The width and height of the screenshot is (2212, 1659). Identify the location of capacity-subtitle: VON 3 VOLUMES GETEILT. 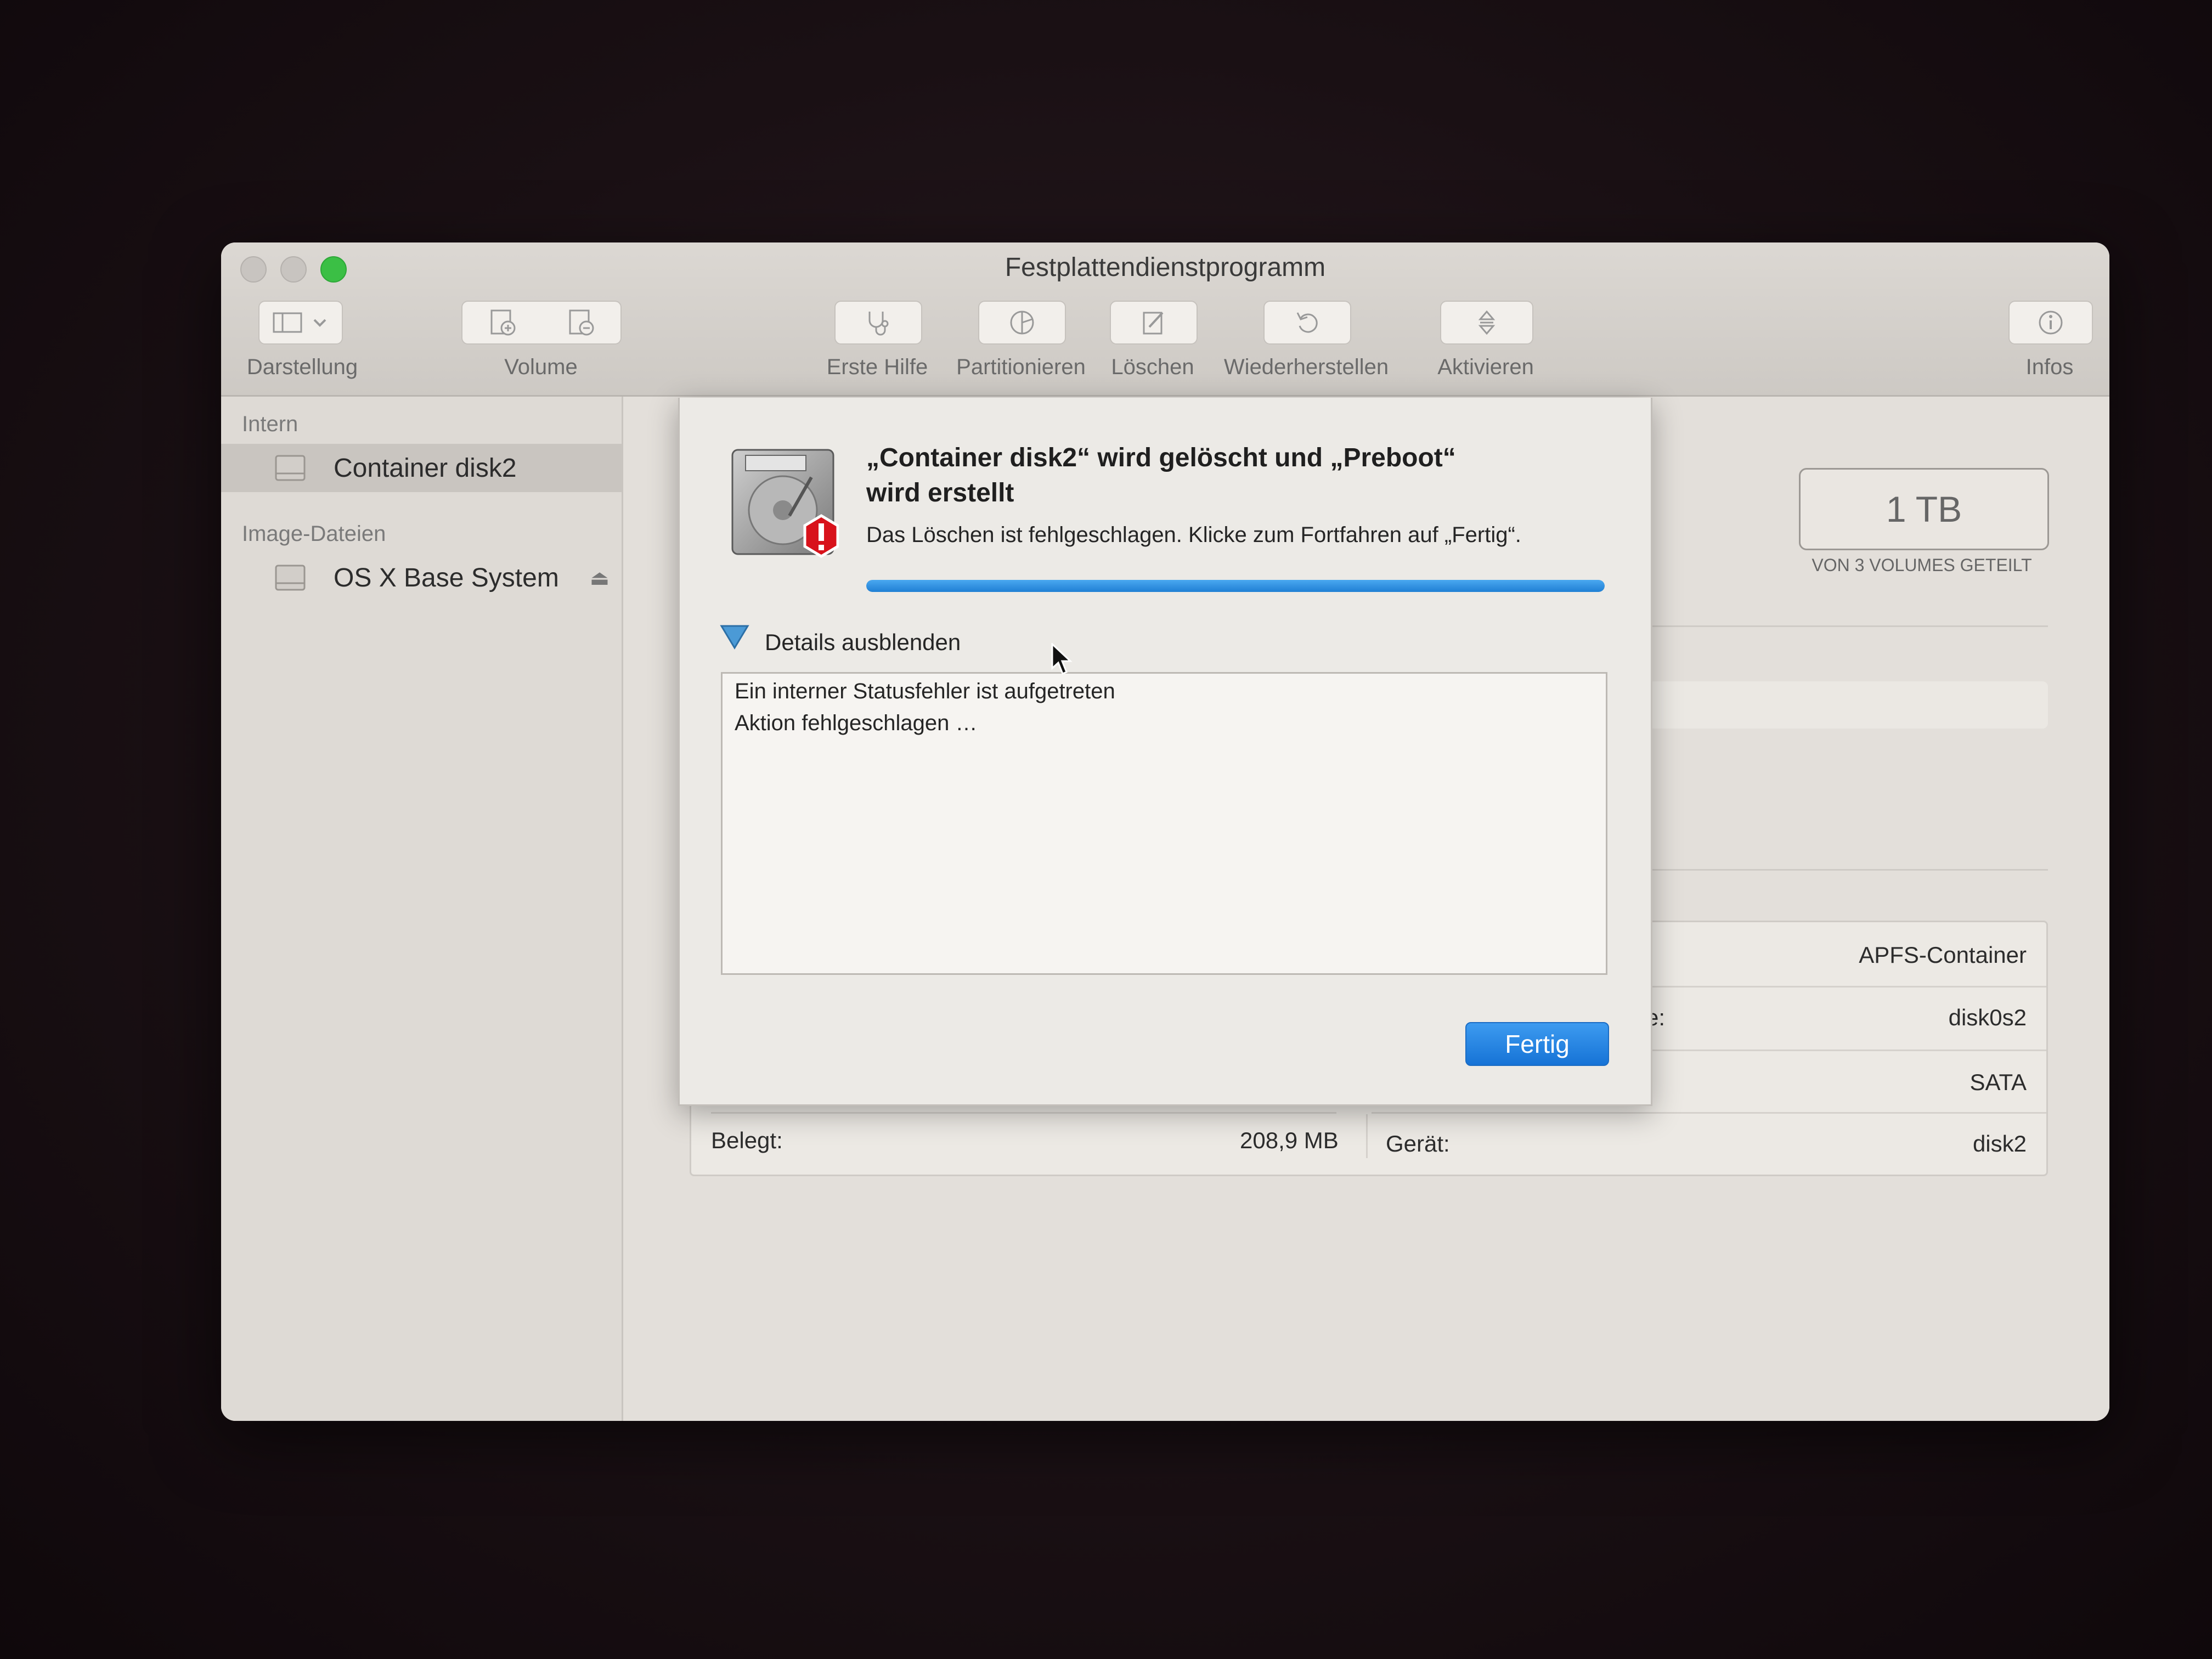
(1922, 565).